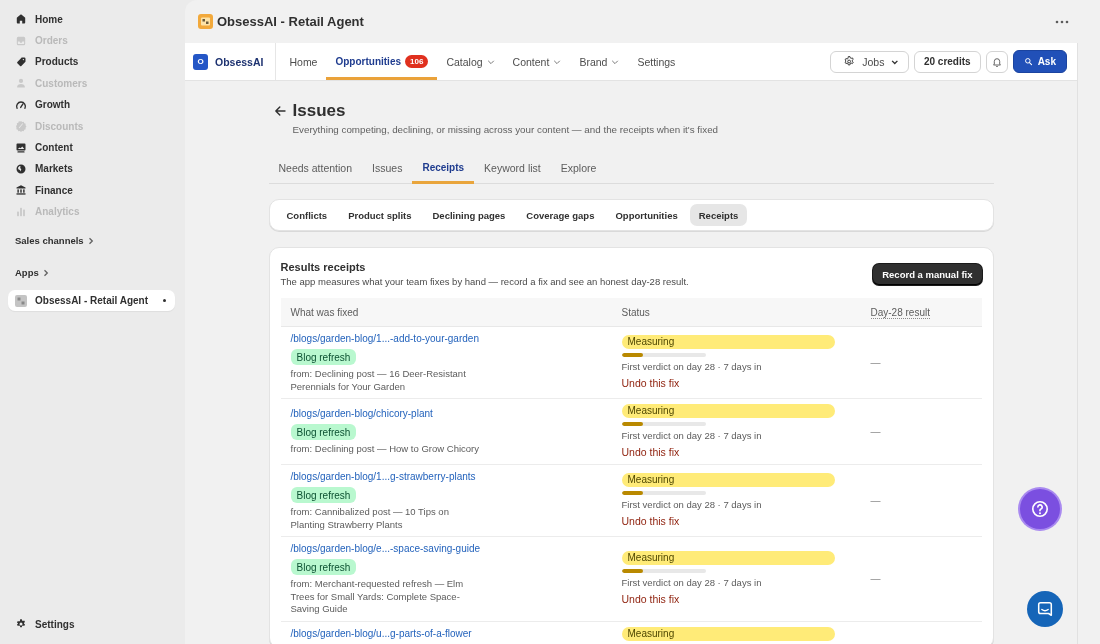 The height and width of the screenshot is (644, 1100). I want to click on chat-icon, so click(1045, 609).